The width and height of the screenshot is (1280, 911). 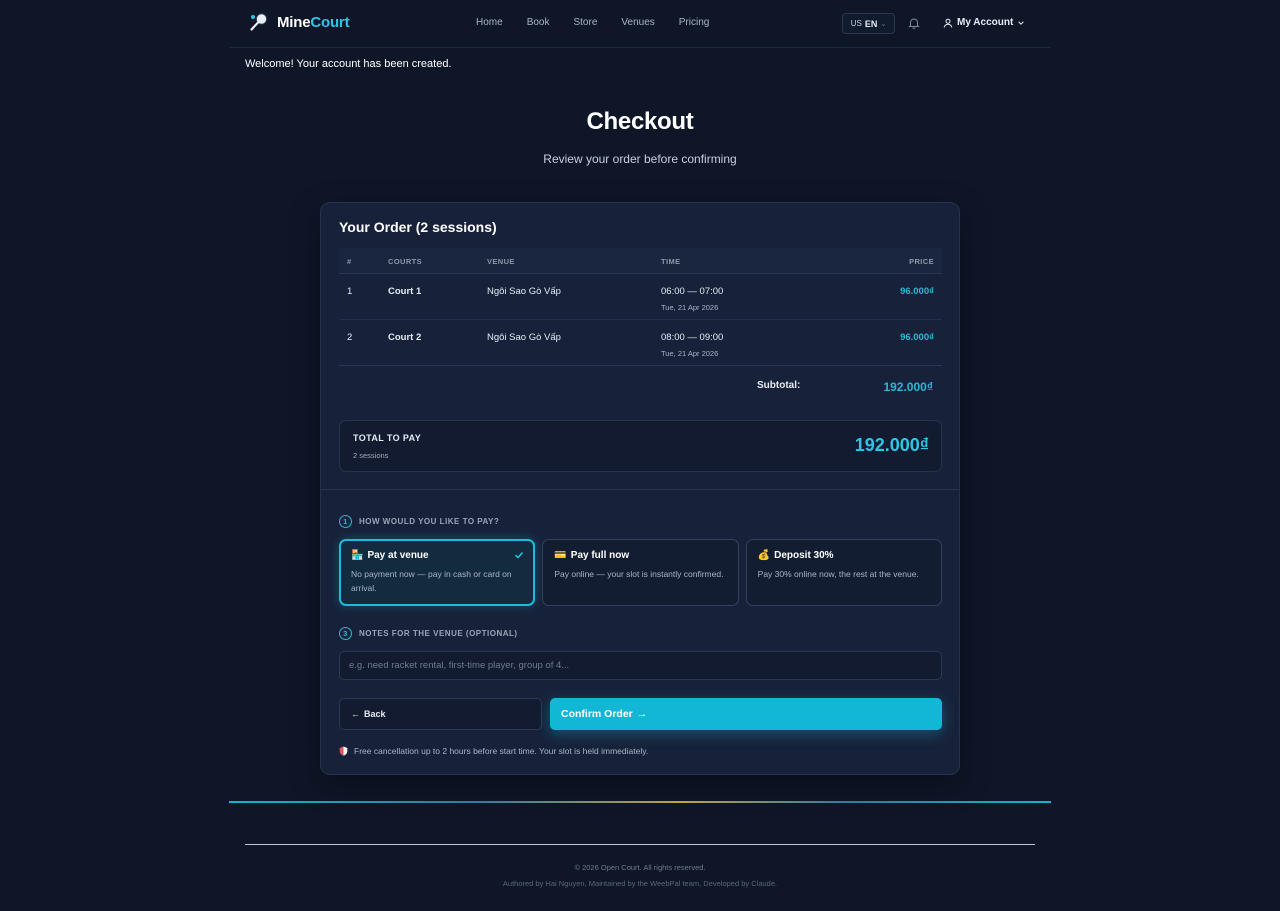 What do you see at coordinates (948, 23) in the screenshot?
I see `user-icon` at bounding box center [948, 23].